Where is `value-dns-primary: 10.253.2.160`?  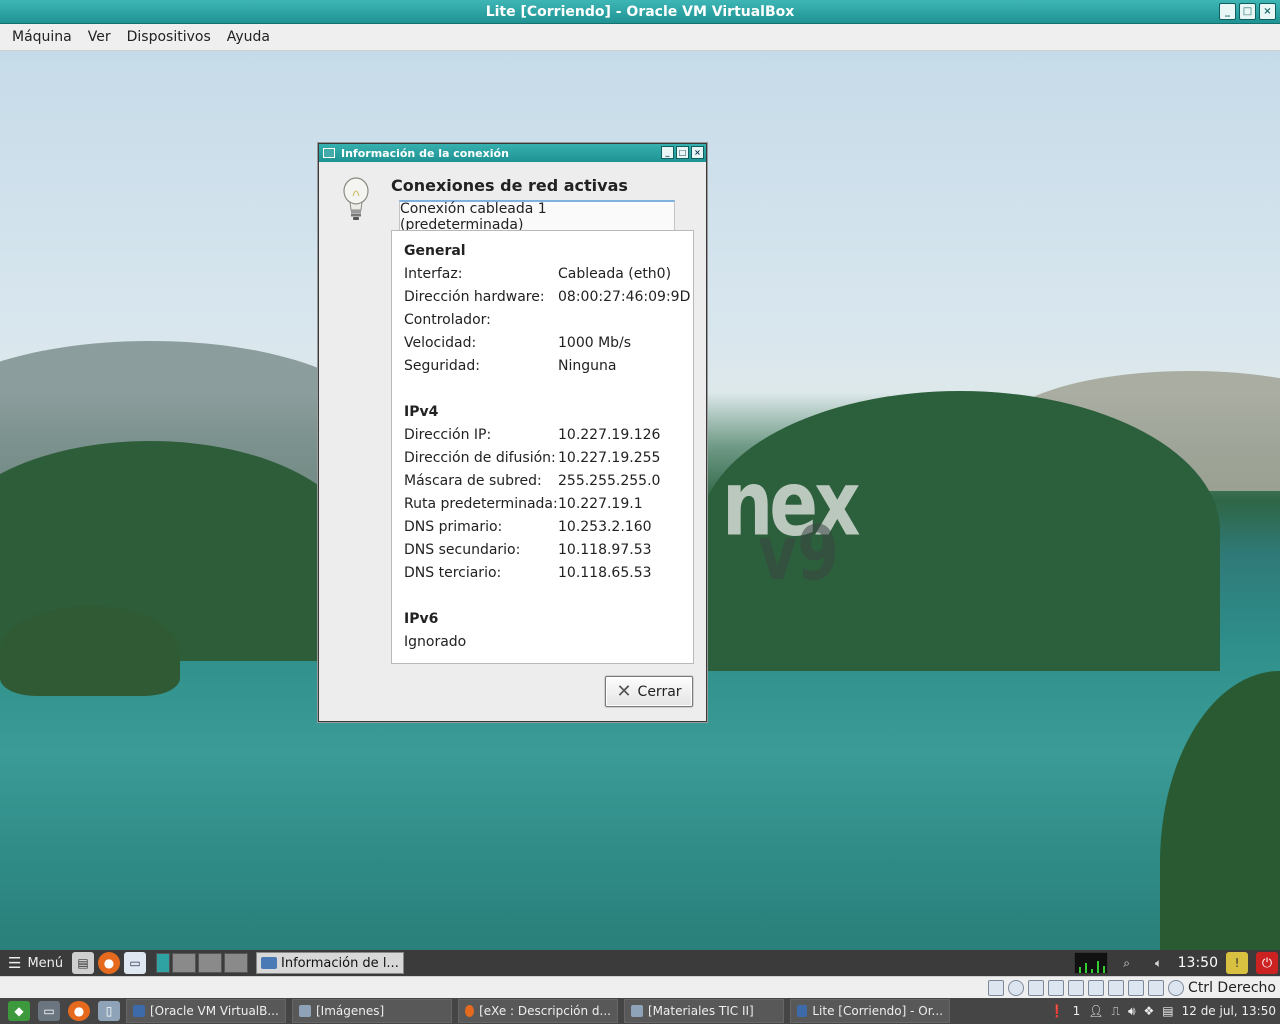 value-dns-primary: 10.253.2.160 is located at coordinates (605, 527).